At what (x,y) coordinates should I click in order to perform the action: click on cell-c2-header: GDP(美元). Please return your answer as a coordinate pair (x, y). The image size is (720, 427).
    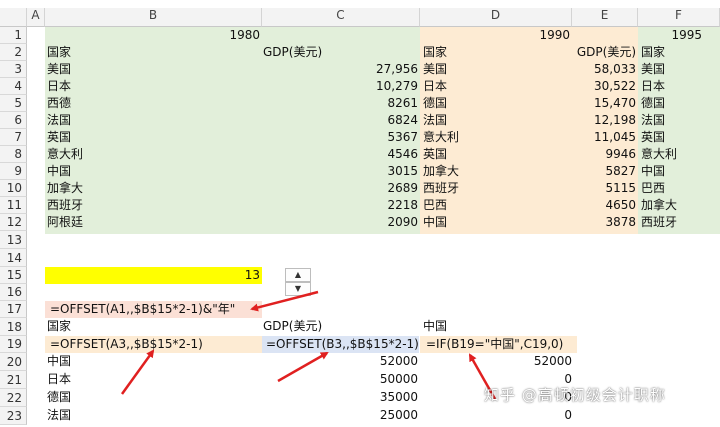
    Looking at the image, I should click on (292, 52).